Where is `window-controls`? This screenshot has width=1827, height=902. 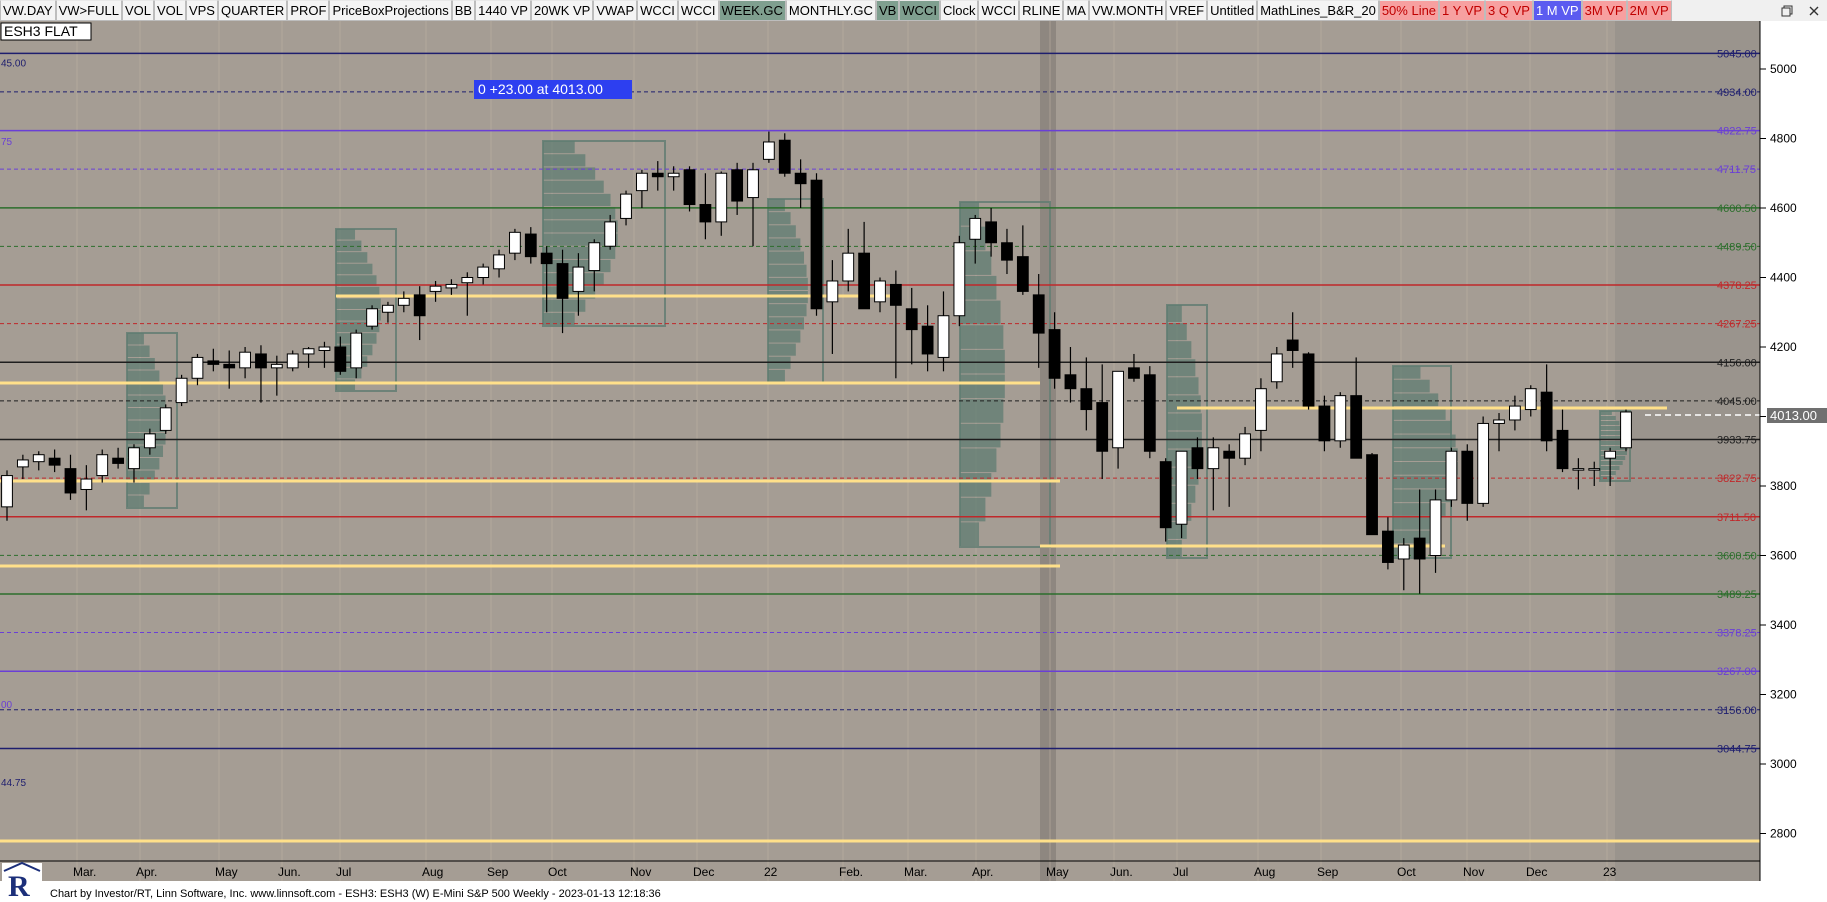 window-controls is located at coordinates (1800, 10).